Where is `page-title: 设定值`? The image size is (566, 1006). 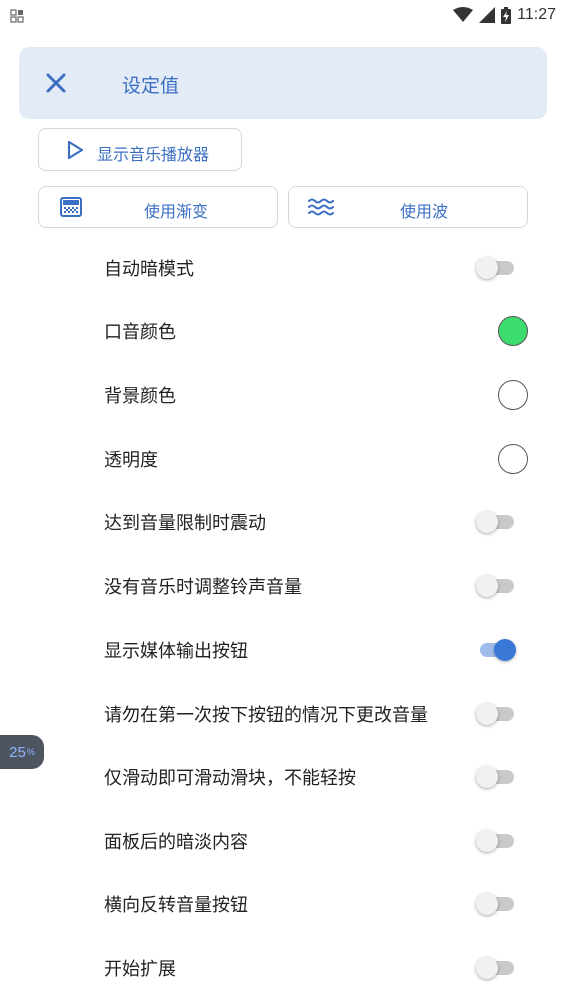
page-title: 设定值 is located at coordinates (151, 86).